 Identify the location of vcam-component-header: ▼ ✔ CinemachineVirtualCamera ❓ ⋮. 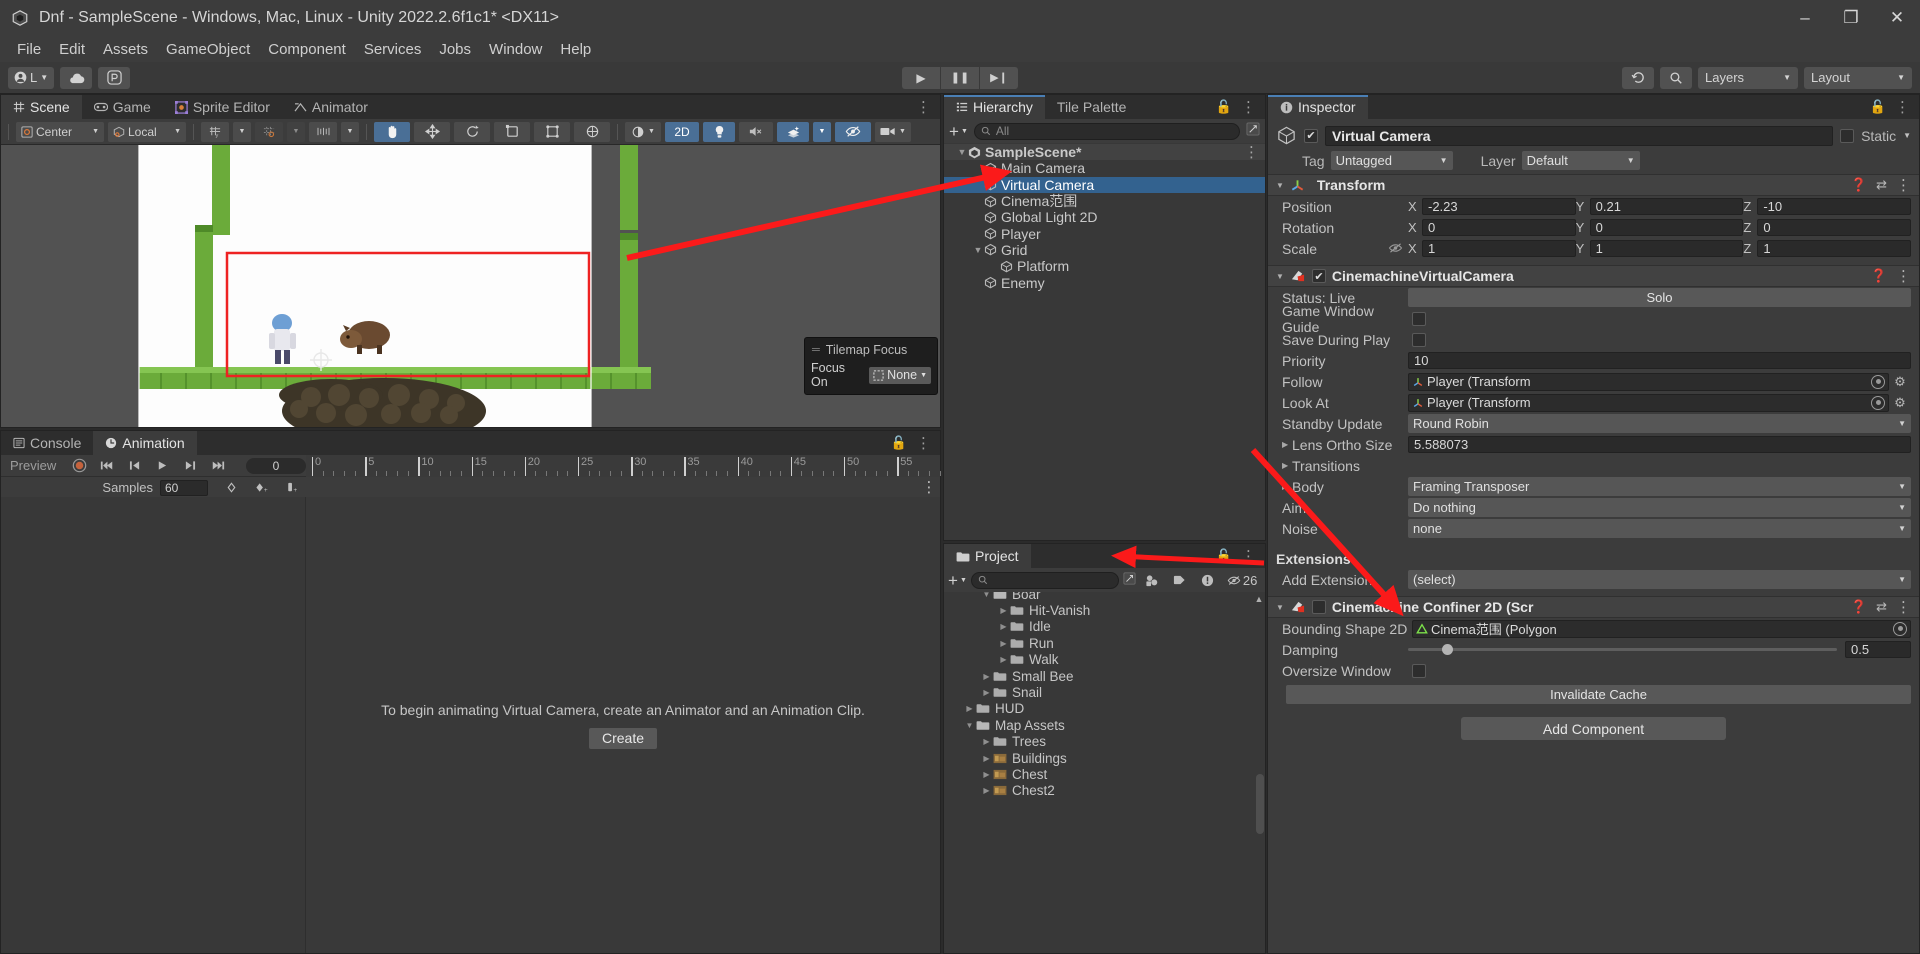
(1593, 276).